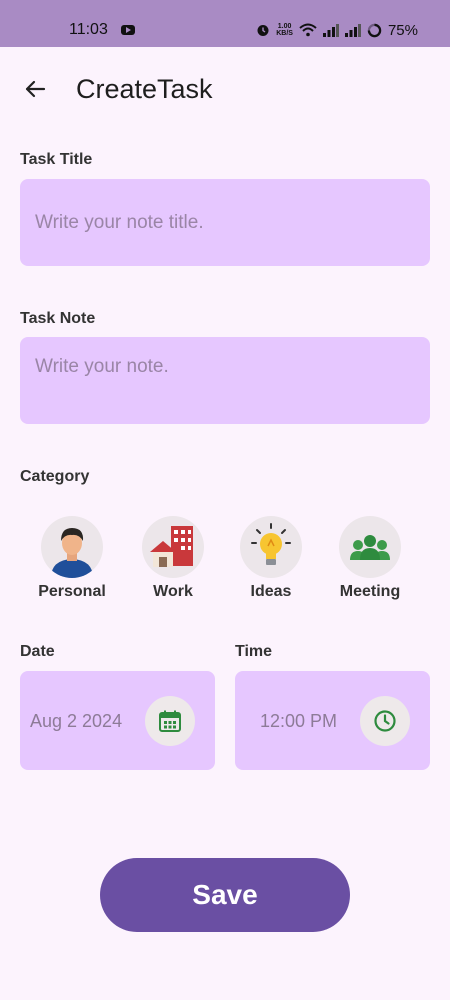 This screenshot has height=1000, width=450. I want to click on category-meeting: Meeting, so click(370, 558).